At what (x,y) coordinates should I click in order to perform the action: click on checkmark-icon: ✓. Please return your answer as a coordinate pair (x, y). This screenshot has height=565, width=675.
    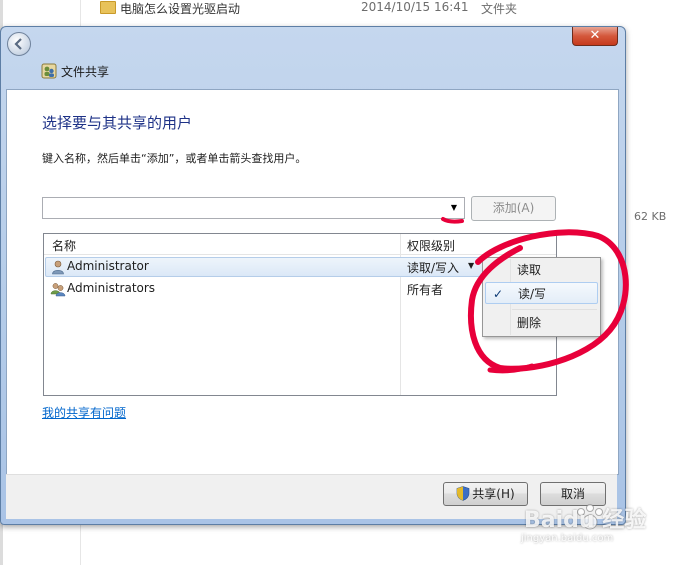
    Looking at the image, I should click on (498, 294).